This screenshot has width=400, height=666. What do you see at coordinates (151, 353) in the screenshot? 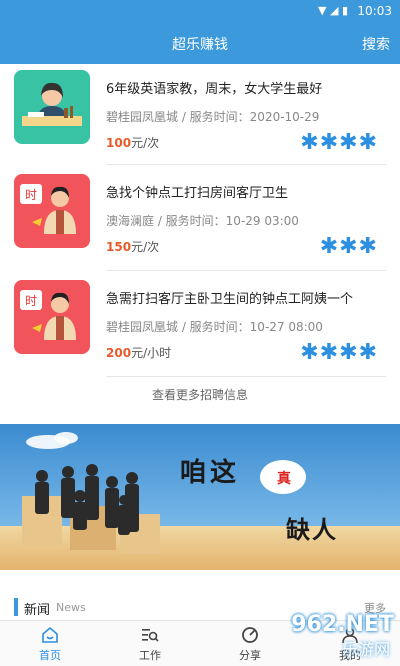
I see `price-unit: 元/小时` at bounding box center [151, 353].